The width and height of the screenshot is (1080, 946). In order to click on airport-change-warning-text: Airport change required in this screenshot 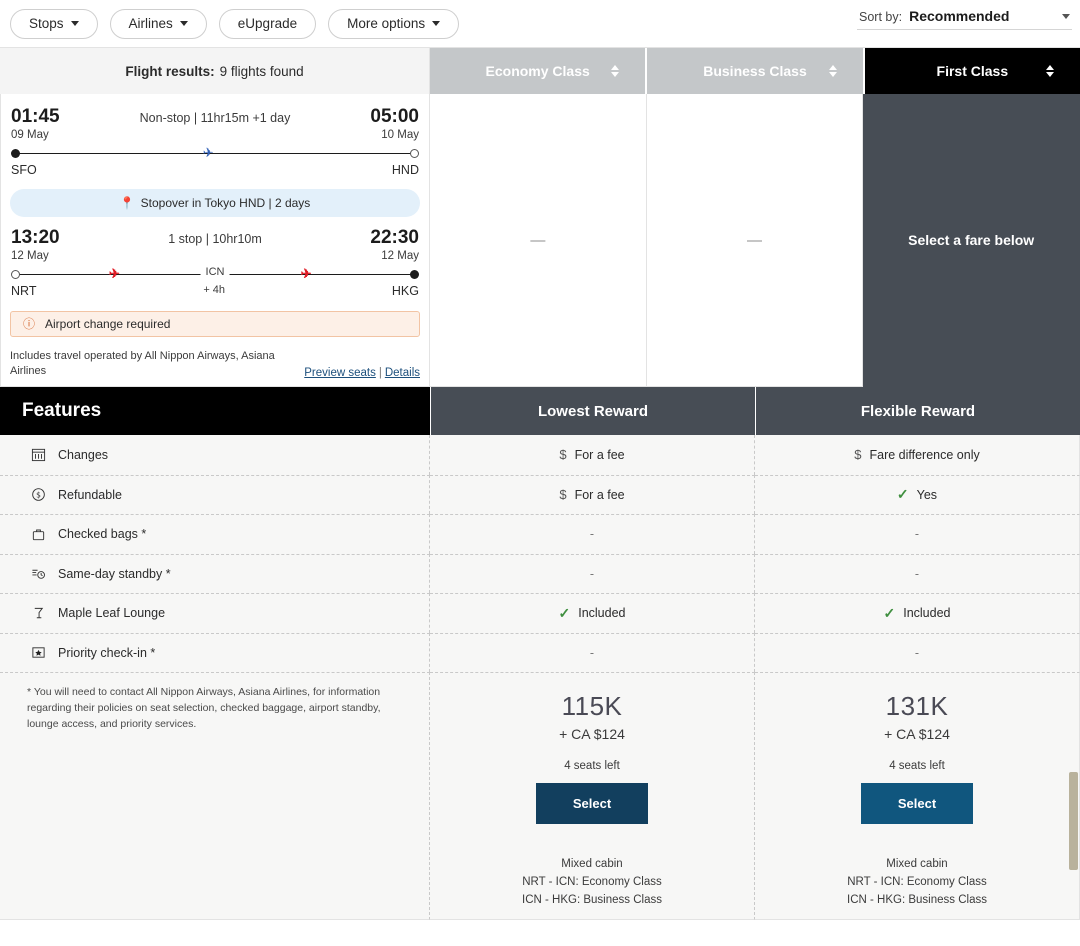, I will do `click(108, 323)`.